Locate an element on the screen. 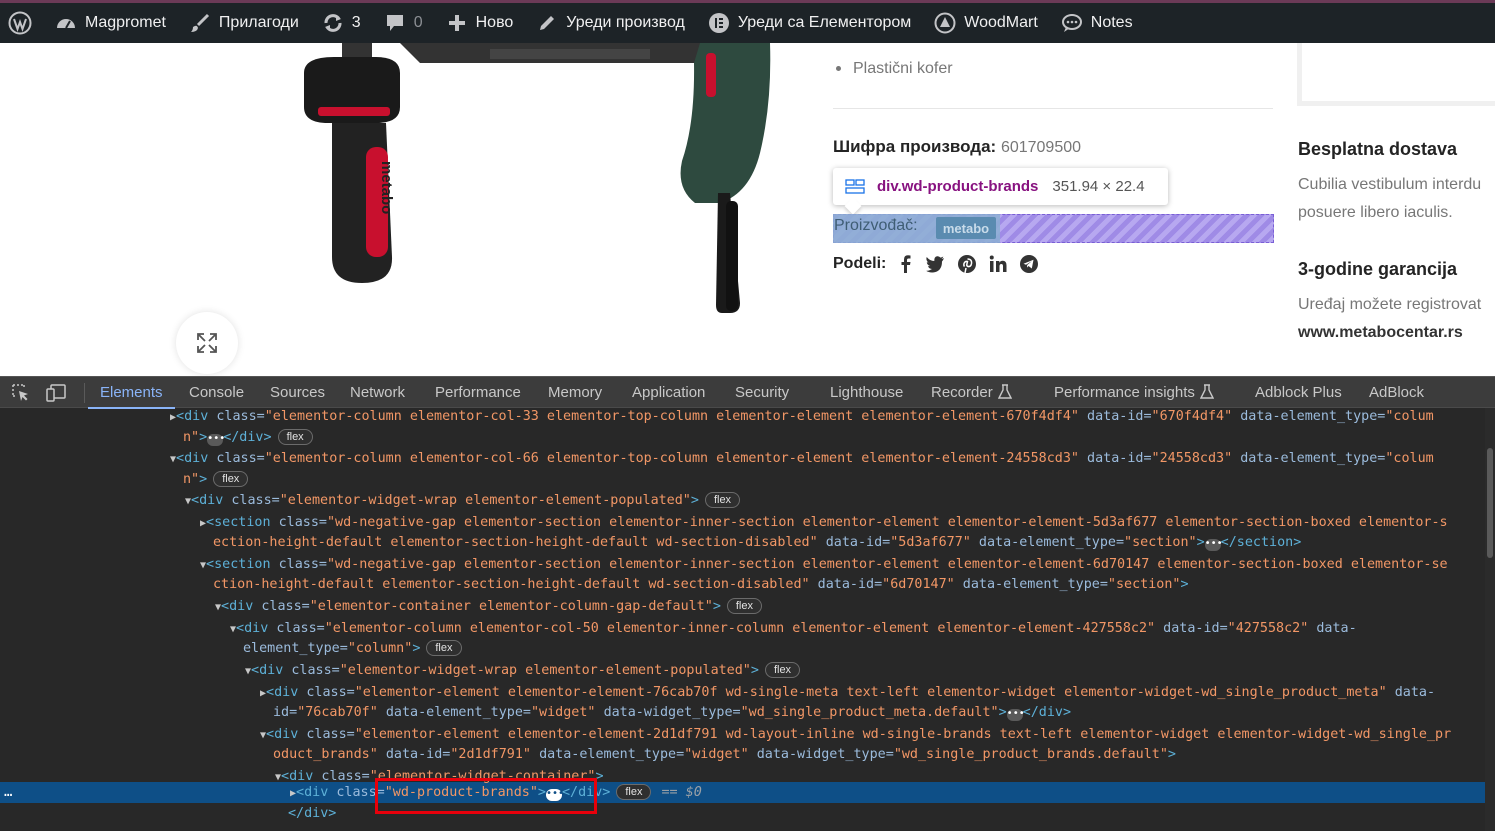  selected-node-row is located at coordinates (742, 792).